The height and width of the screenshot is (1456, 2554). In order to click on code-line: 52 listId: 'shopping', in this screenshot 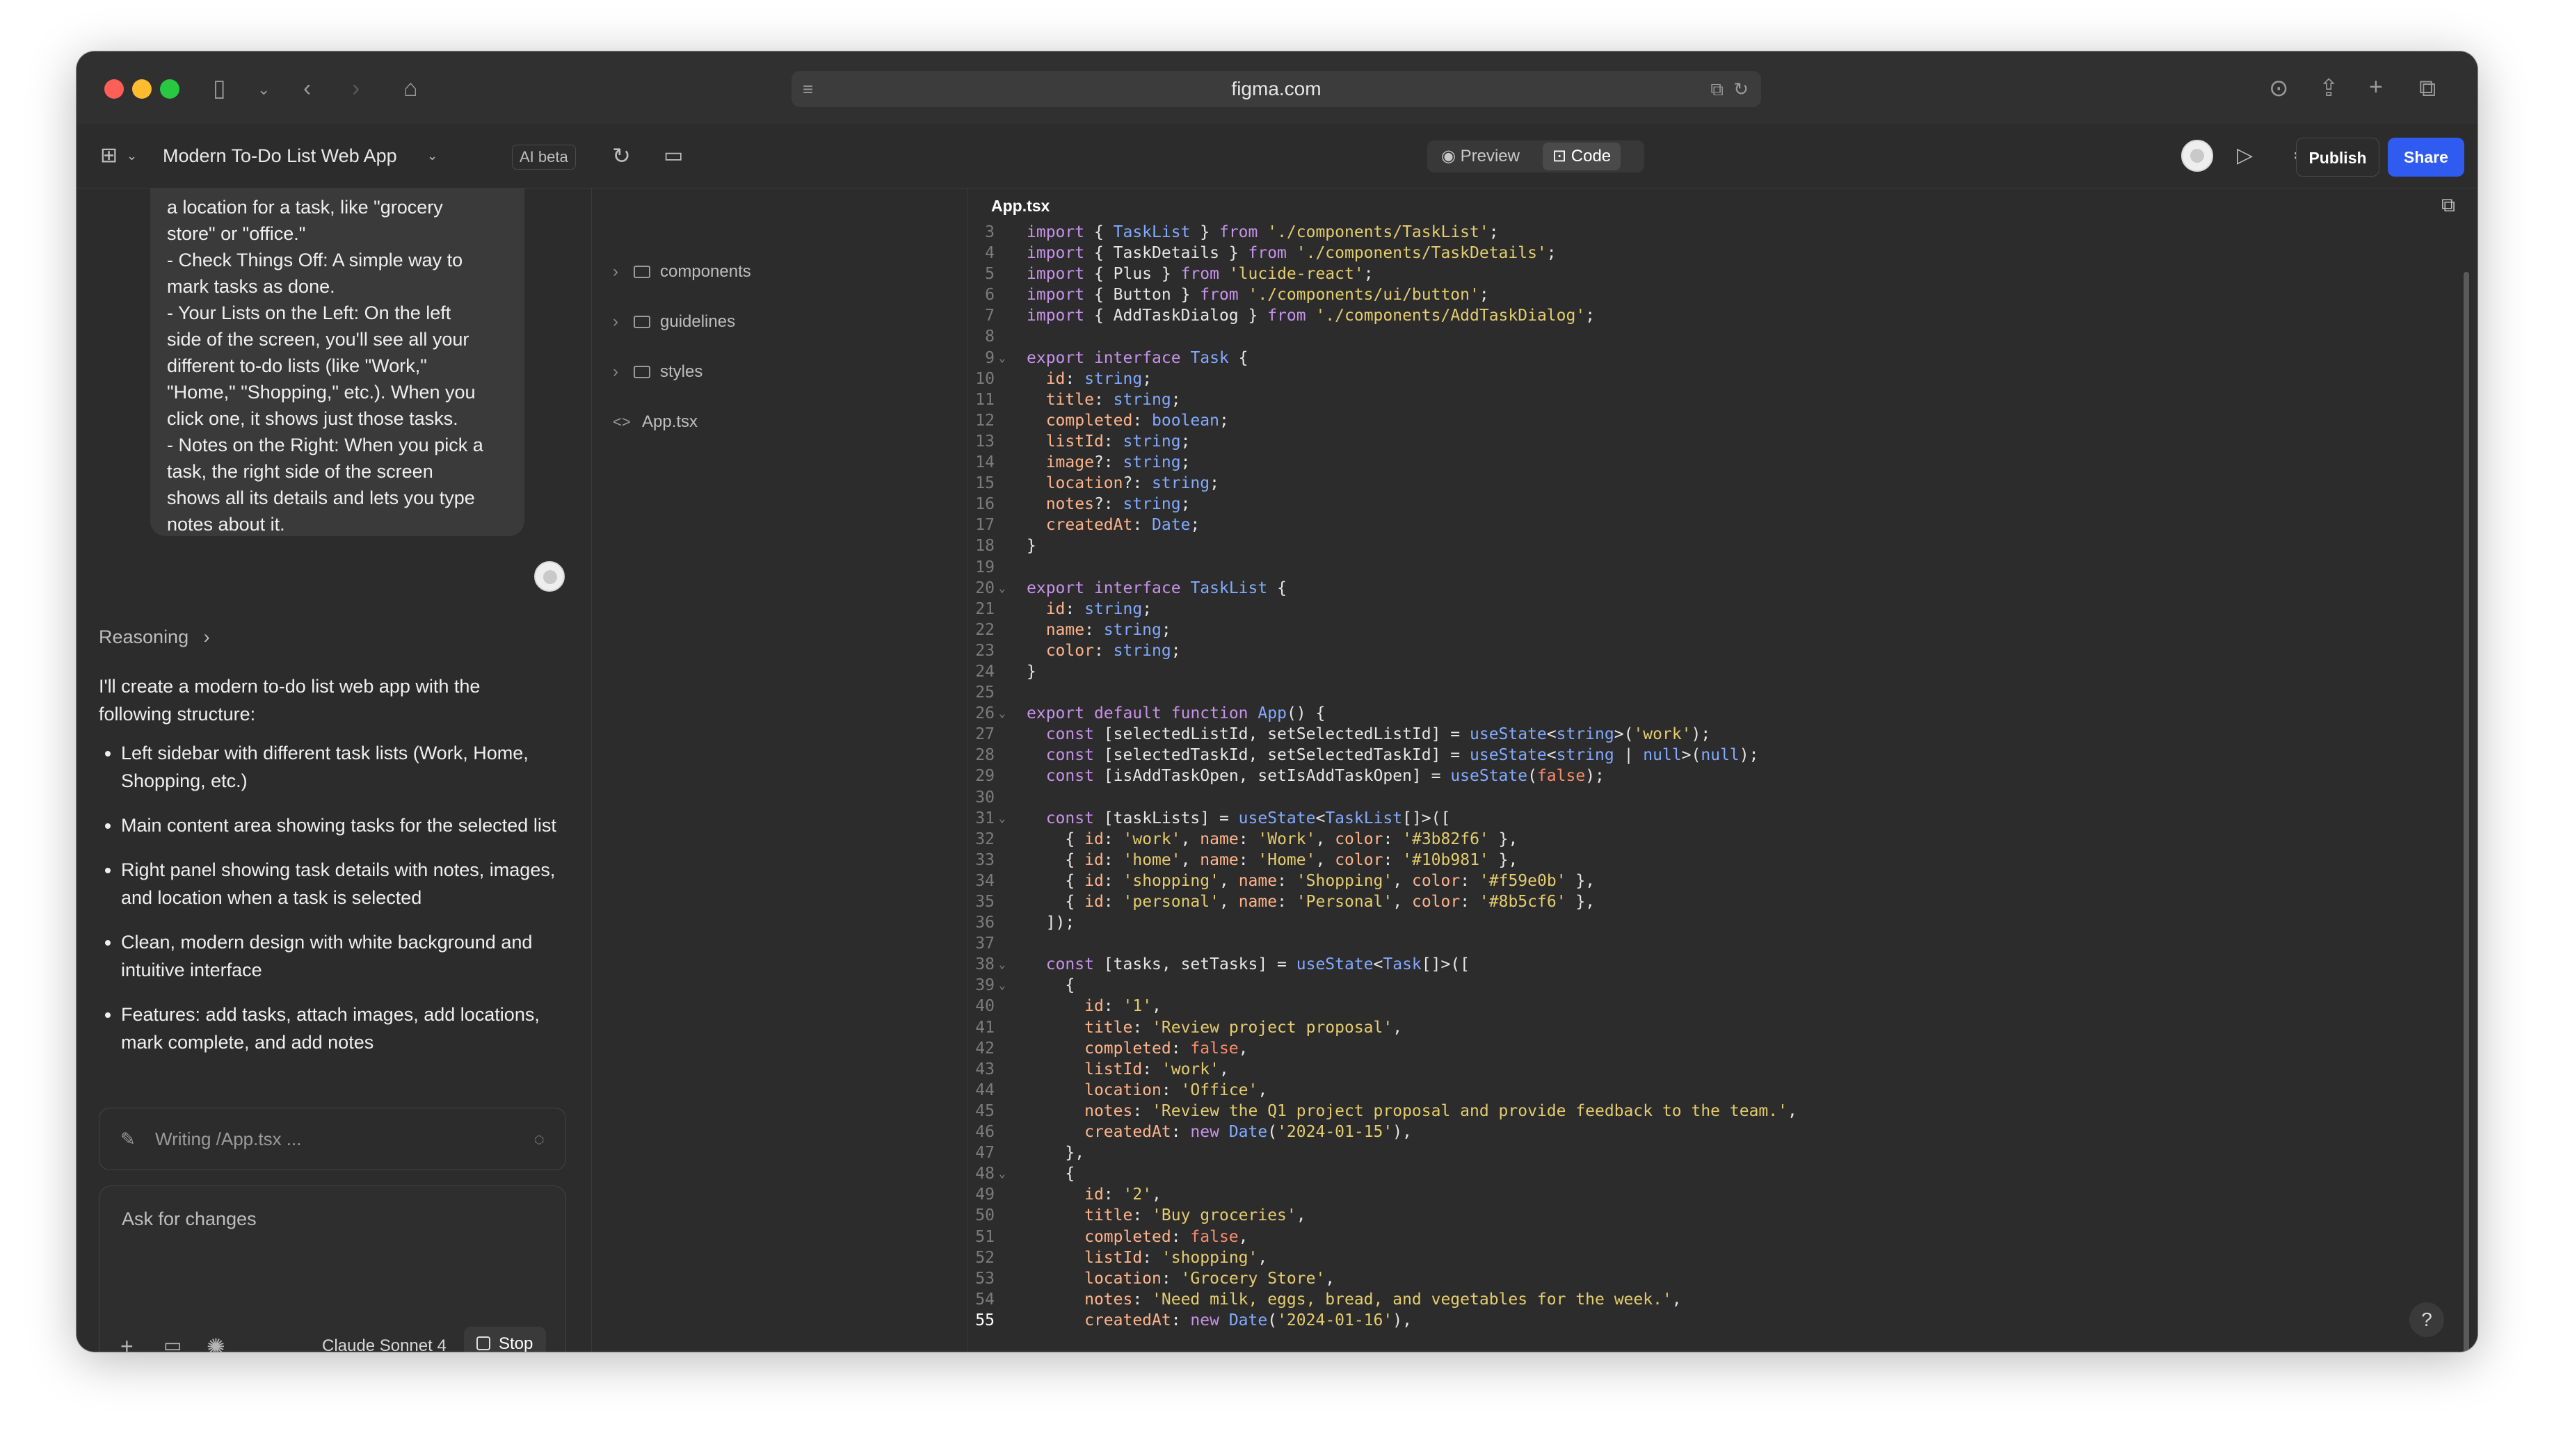, I will do `click(1706, 1257)`.